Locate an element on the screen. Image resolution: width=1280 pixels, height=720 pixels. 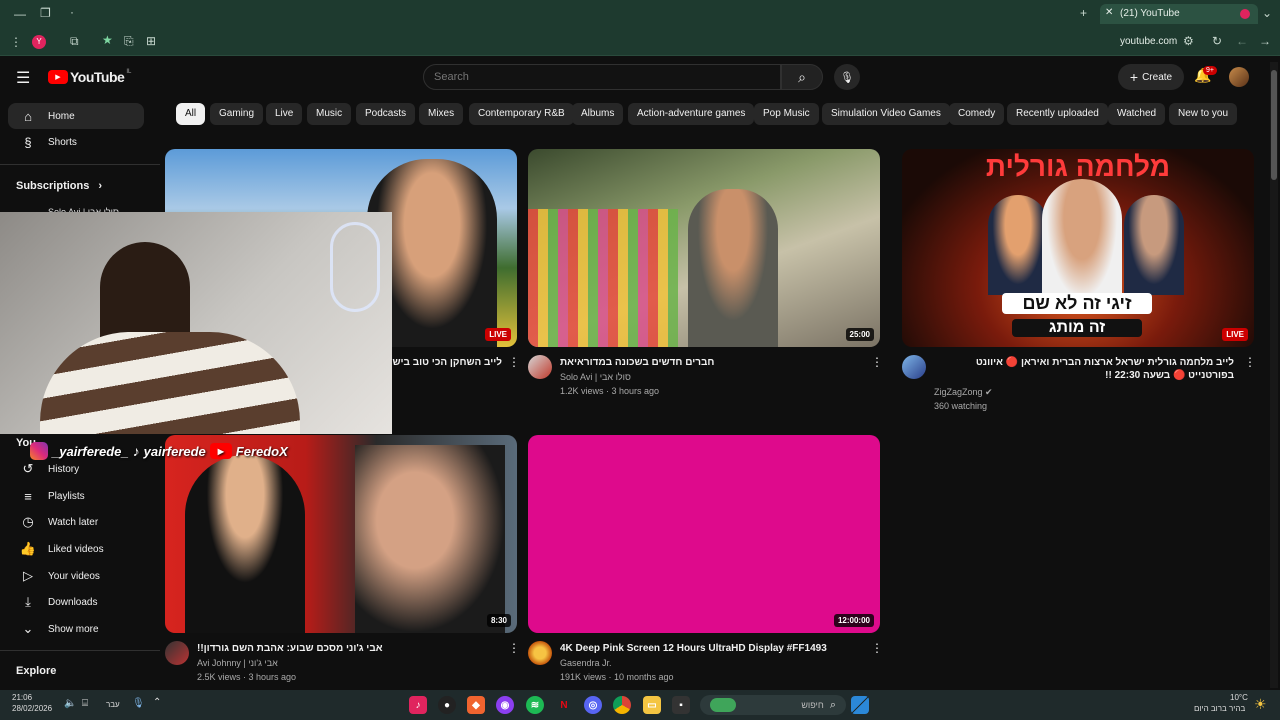
video-title: לייב השחקן הכי טוב בישראל is located at coordinates (447, 362).